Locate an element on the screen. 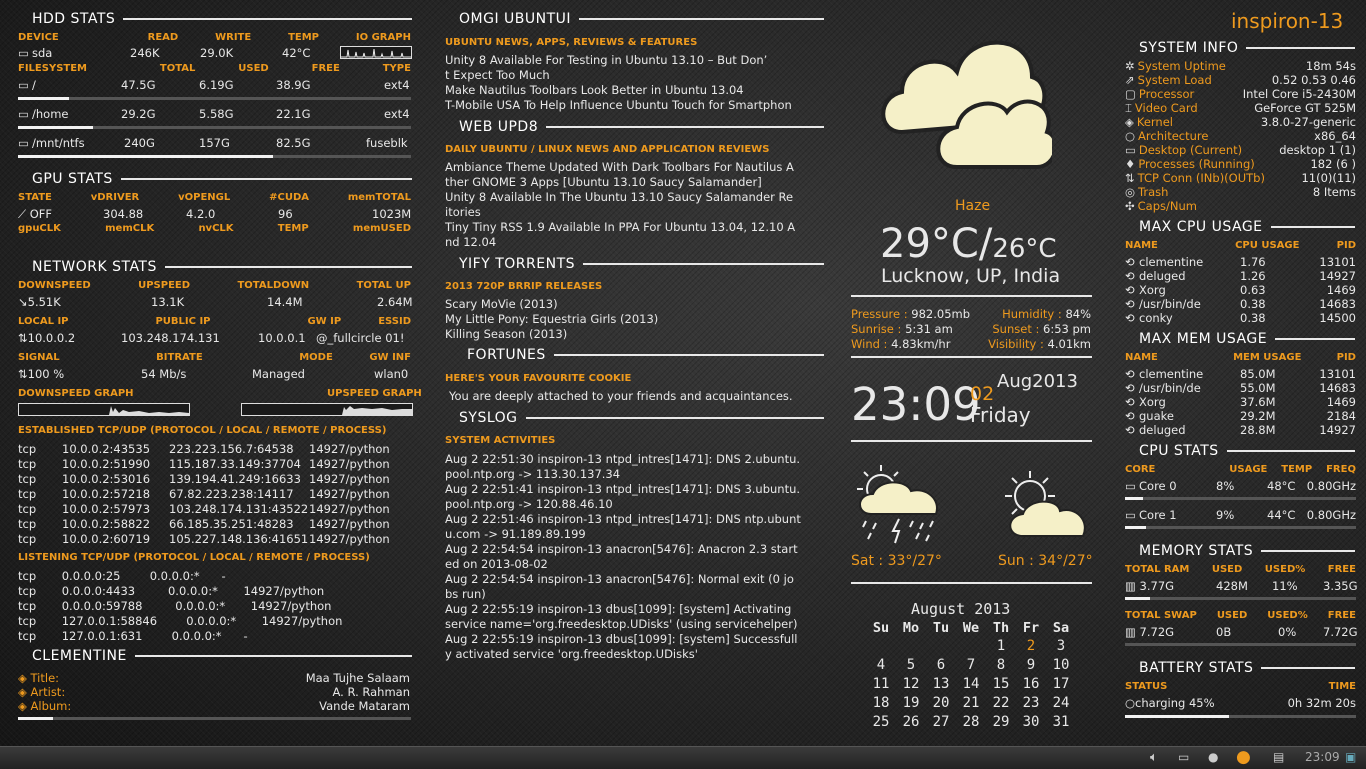  process-usage: 29.2M is located at coordinates (1258, 416).